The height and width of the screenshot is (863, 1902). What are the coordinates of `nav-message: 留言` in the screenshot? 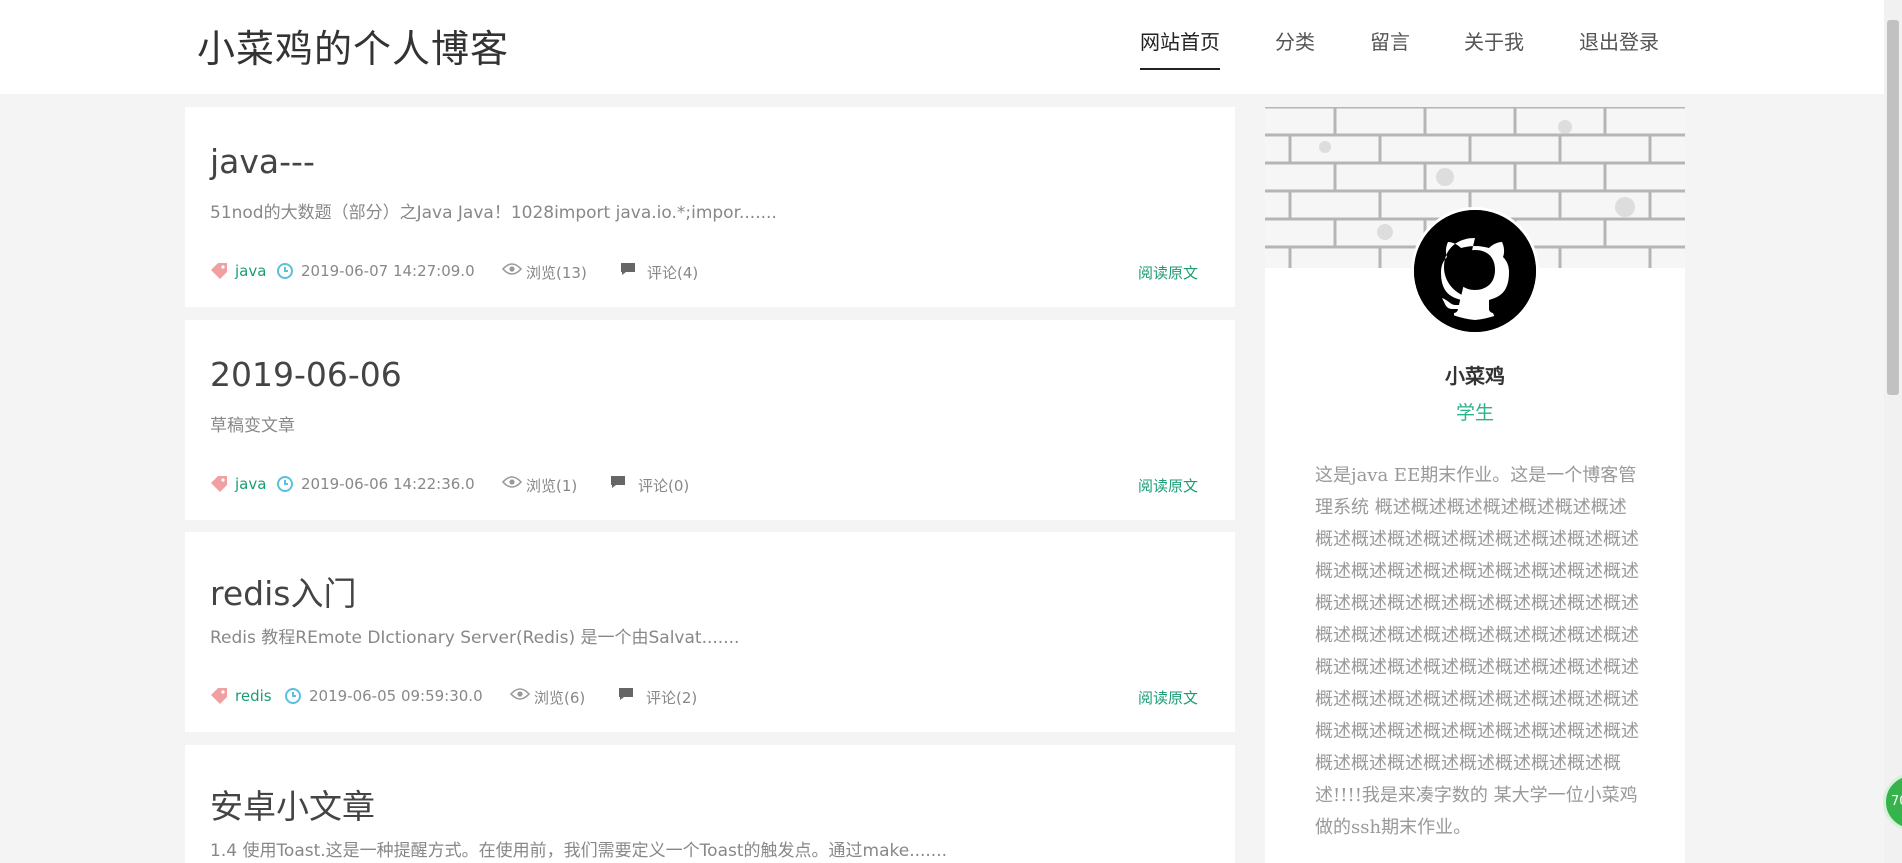 It's located at (1390, 48).